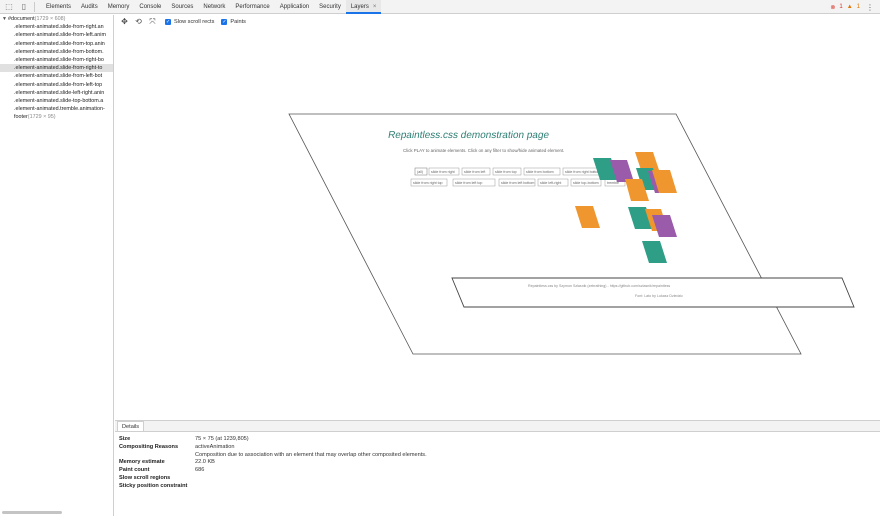 The height and width of the screenshot is (516, 880). Describe the element at coordinates (21, 117) in the screenshot. I see `footer-label: footer` at that location.